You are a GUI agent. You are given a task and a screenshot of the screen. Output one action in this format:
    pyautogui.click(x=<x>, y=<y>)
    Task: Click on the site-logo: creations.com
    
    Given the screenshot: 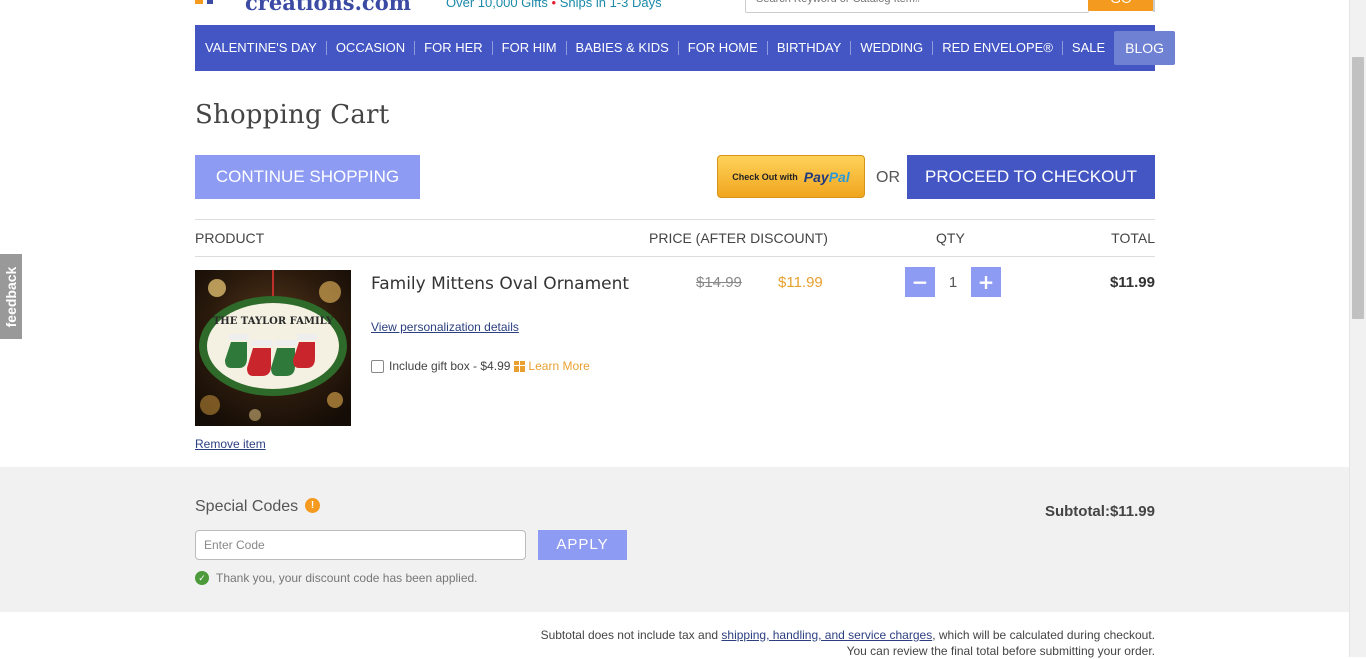 What is the action you would take?
    pyautogui.click(x=303, y=7)
    